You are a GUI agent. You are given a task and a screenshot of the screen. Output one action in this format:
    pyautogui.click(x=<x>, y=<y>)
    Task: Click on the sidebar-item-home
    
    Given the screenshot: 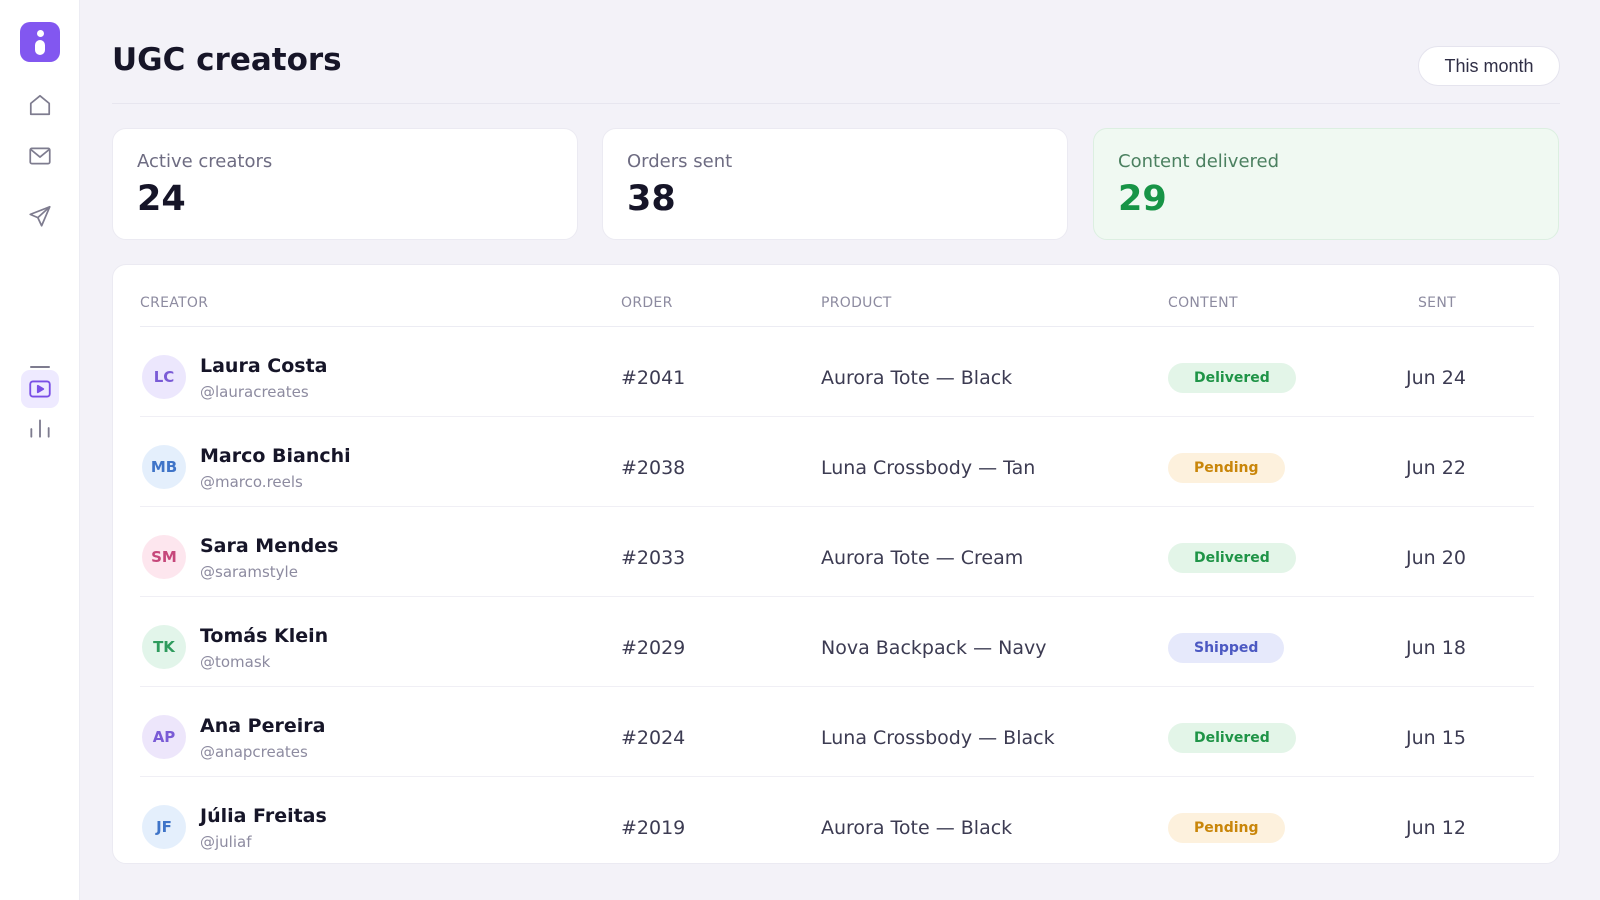 What is the action you would take?
    pyautogui.click(x=40, y=105)
    